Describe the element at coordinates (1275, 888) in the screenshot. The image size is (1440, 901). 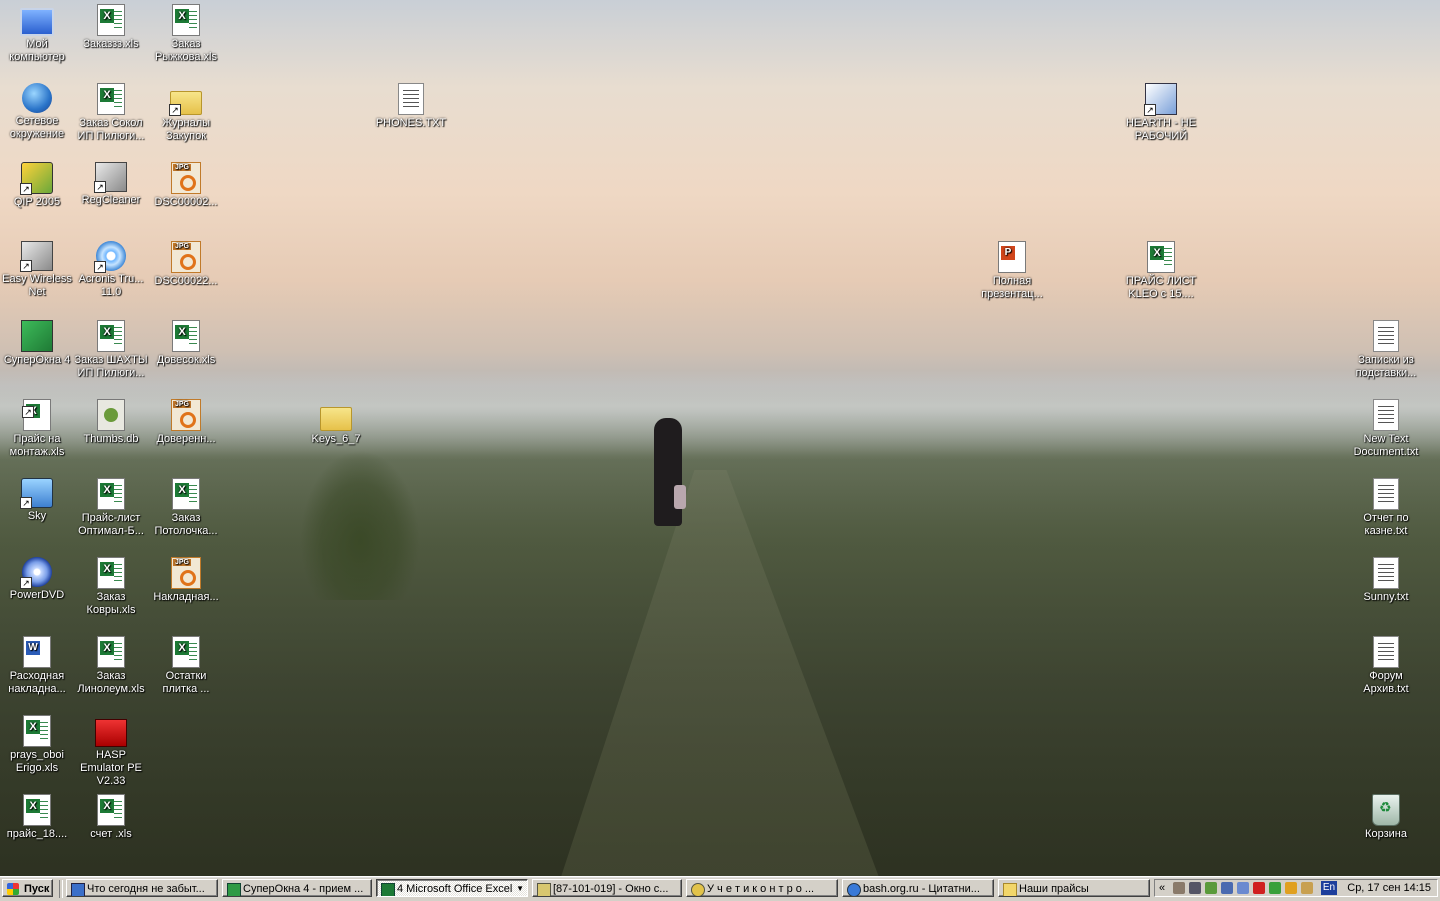
I see `tray-messenger-icon` at that location.